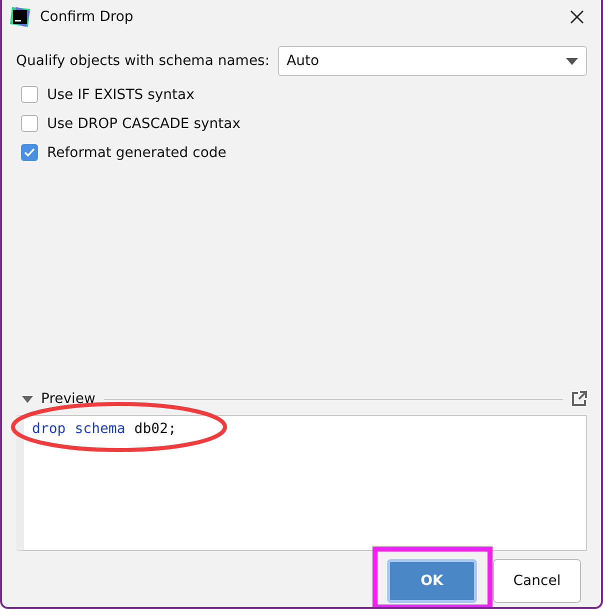 Image resolution: width=603 pixels, height=609 pixels. Describe the element at coordinates (432, 581) in the screenshot. I see `ok-button: OK` at that location.